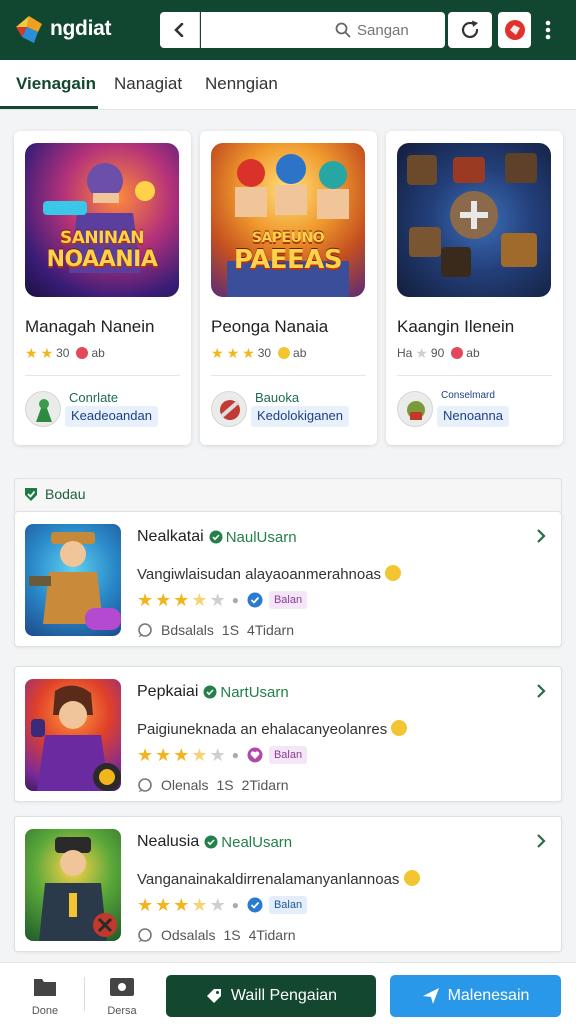 Image resolution: width=576 pixels, height=1024 pixels. Describe the element at coordinates (180, 30) in the screenshot. I see `back-button` at that location.